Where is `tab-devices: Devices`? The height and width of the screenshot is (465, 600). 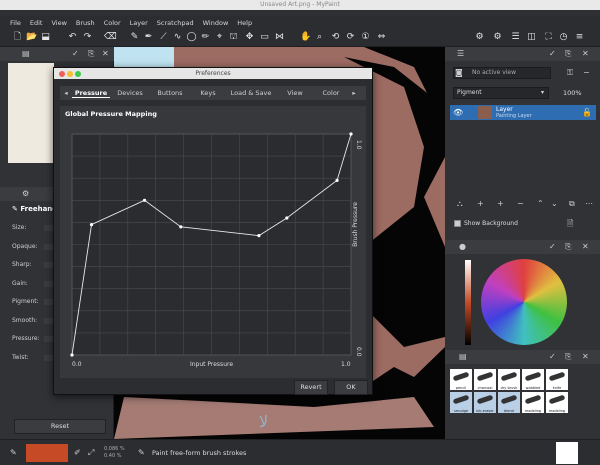 tab-devices: Devices is located at coordinates (130, 93).